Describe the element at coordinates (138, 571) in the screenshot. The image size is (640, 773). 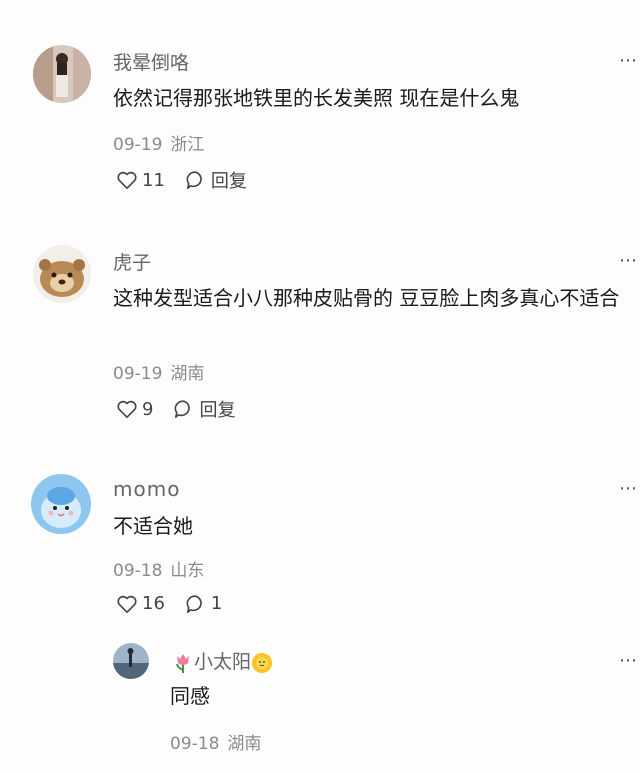
I see `comment-date: 09-18` at that location.